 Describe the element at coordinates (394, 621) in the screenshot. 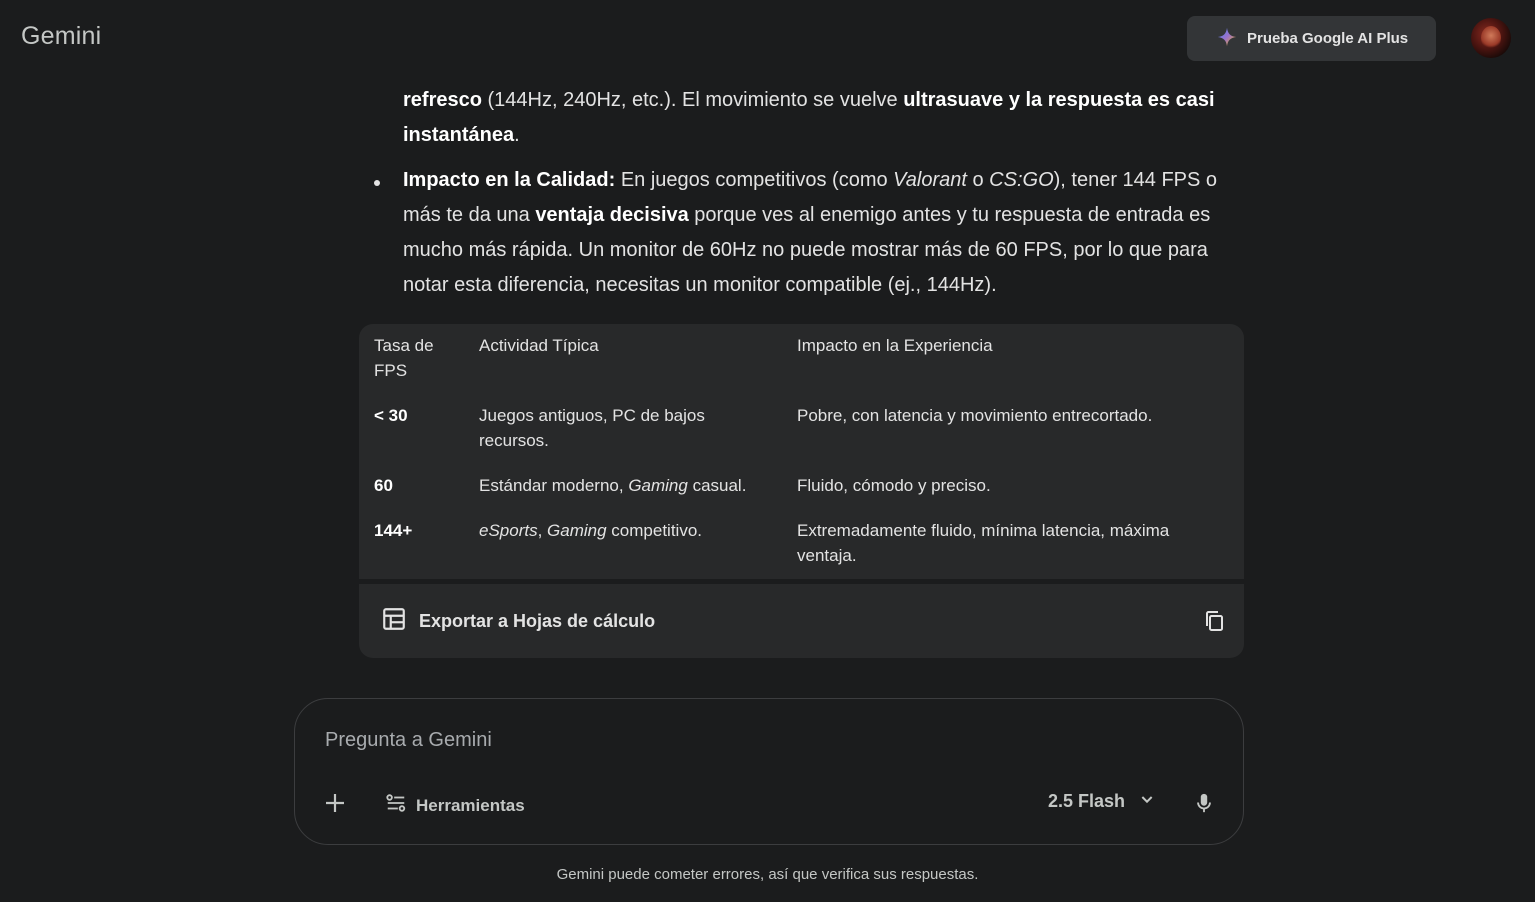

I see `spreadsheet-icon` at that location.